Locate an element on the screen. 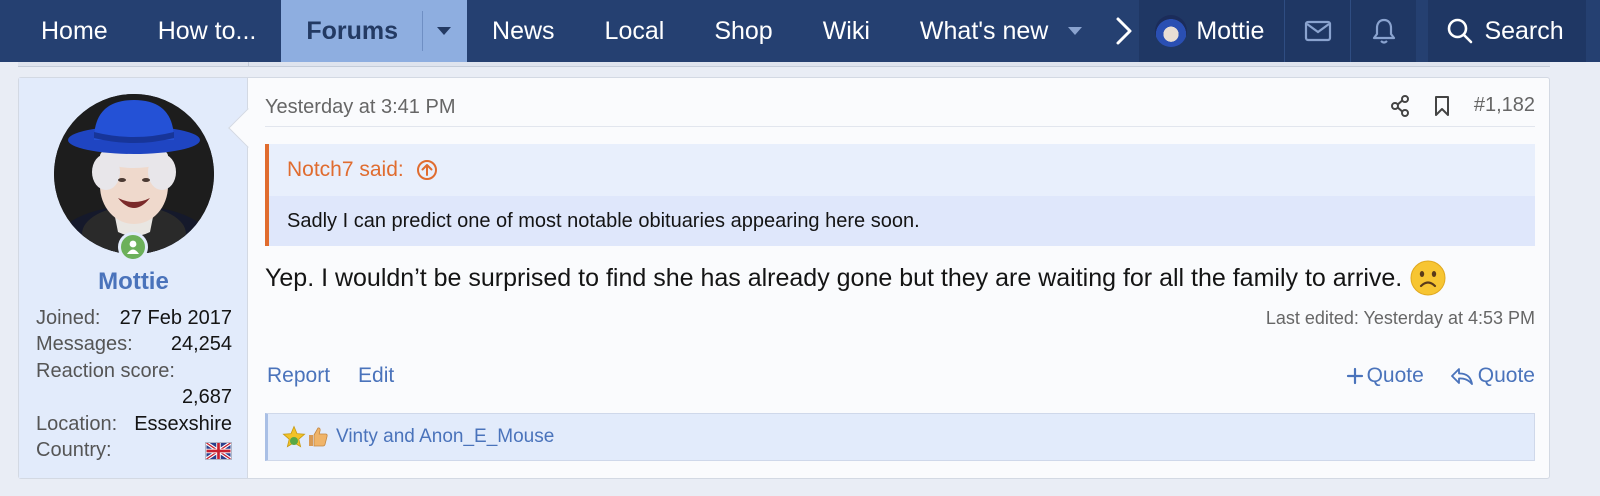 This screenshot has width=1600, height=496. alerts-button is located at coordinates (1383, 31).